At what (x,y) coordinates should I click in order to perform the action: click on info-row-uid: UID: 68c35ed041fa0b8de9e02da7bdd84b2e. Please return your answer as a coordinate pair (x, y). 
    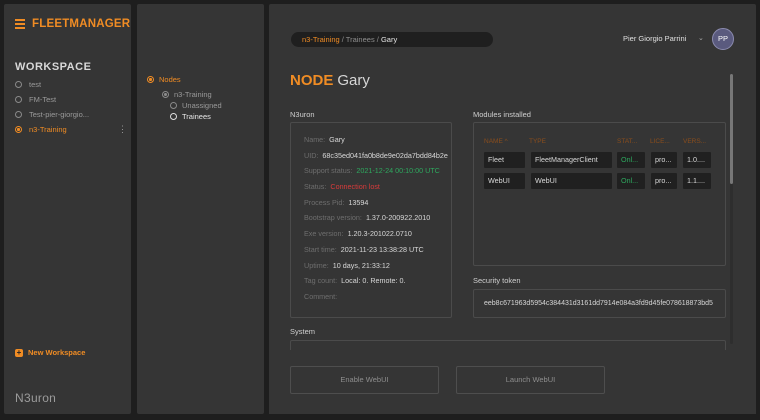
    Looking at the image, I should click on (377, 159).